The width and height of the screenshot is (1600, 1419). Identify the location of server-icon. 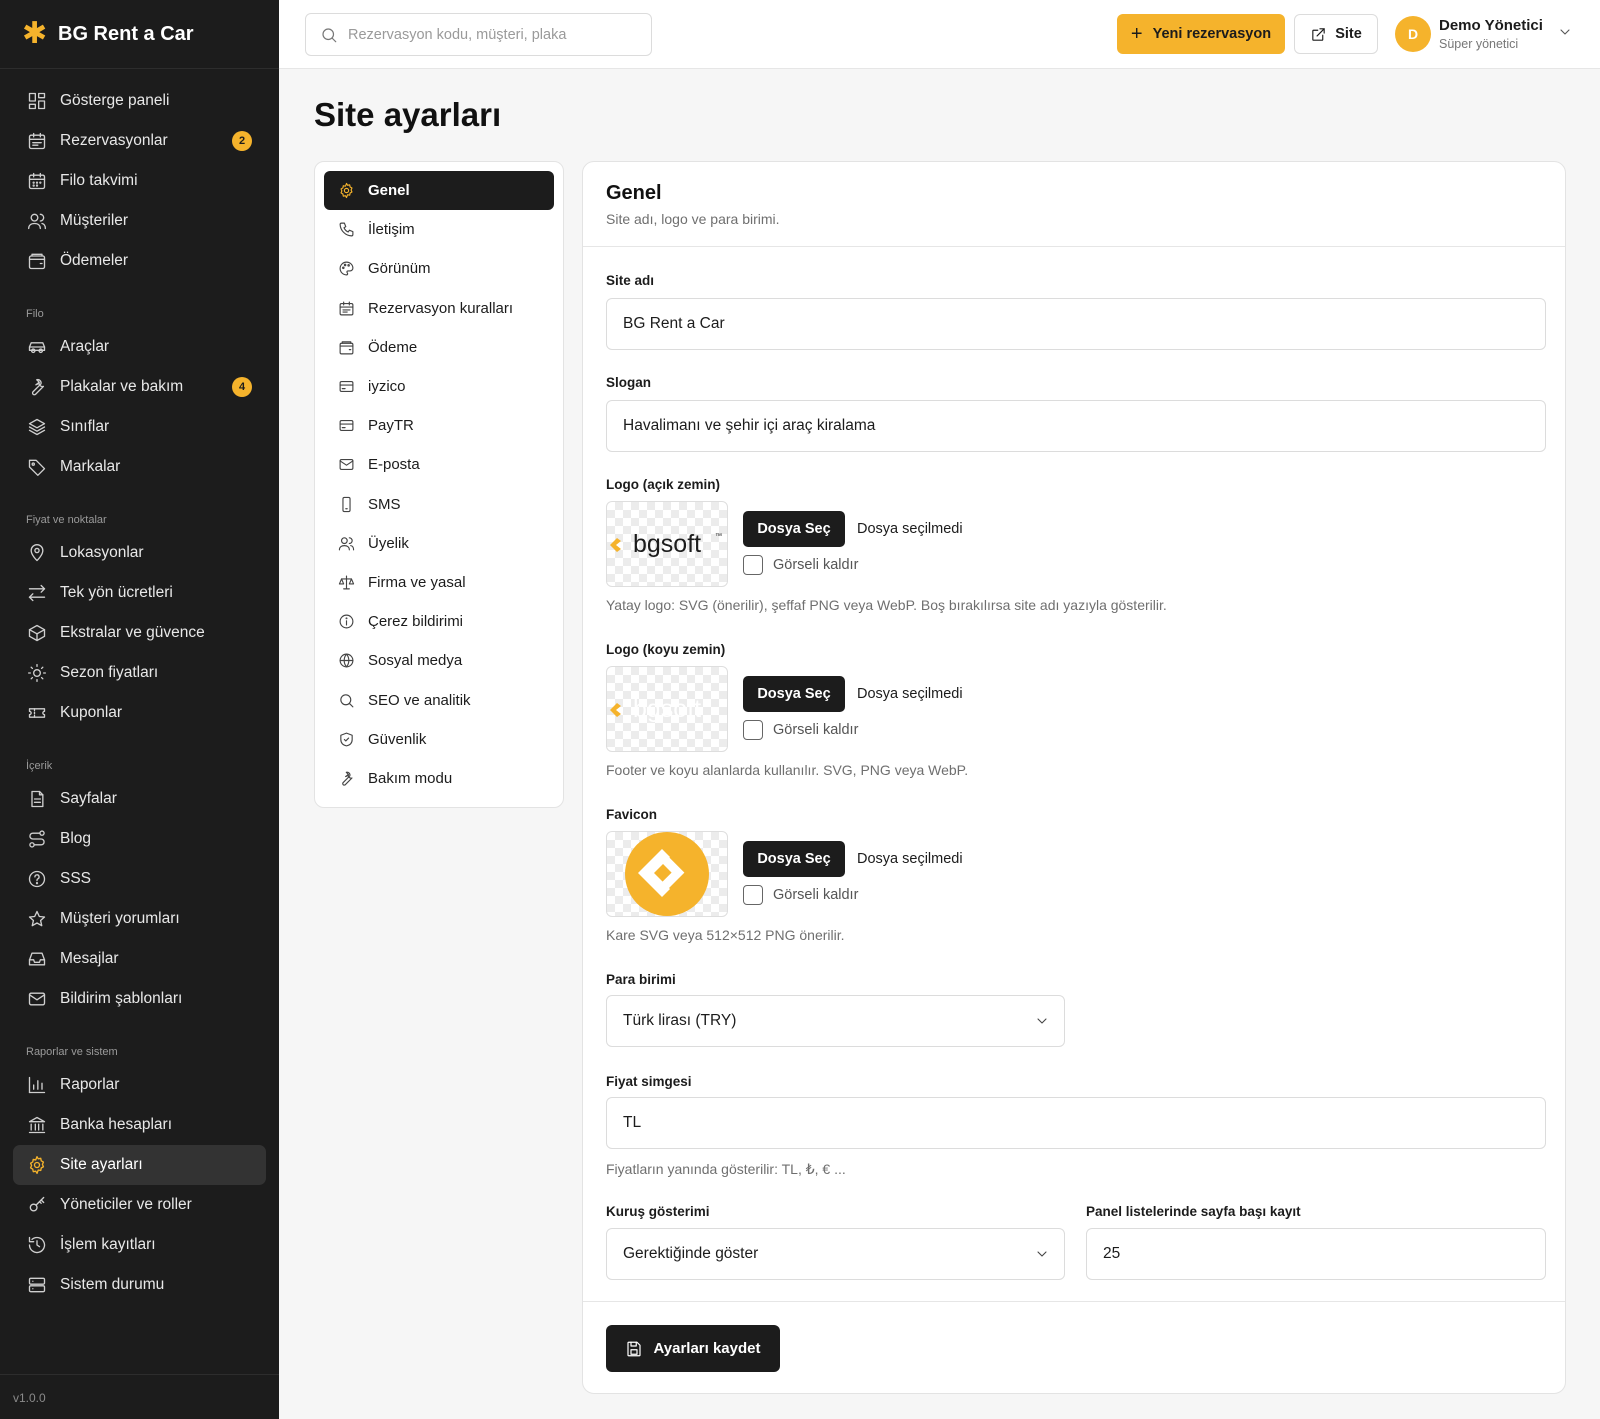
(37, 1285).